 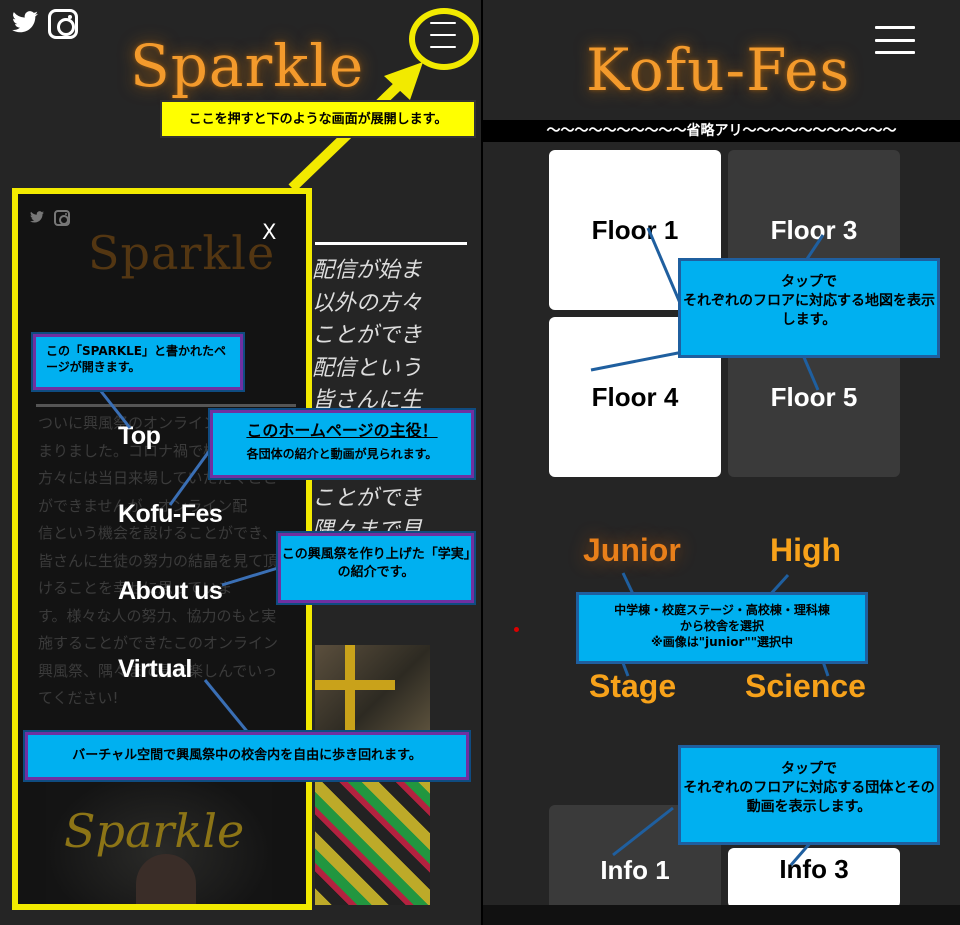 What do you see at coordinates (809, 308) in the screenshot?
I see `callout-floor-map: タップで それぞれのフロアに対応する地図を表示します。` at bounding box center [809, 308].